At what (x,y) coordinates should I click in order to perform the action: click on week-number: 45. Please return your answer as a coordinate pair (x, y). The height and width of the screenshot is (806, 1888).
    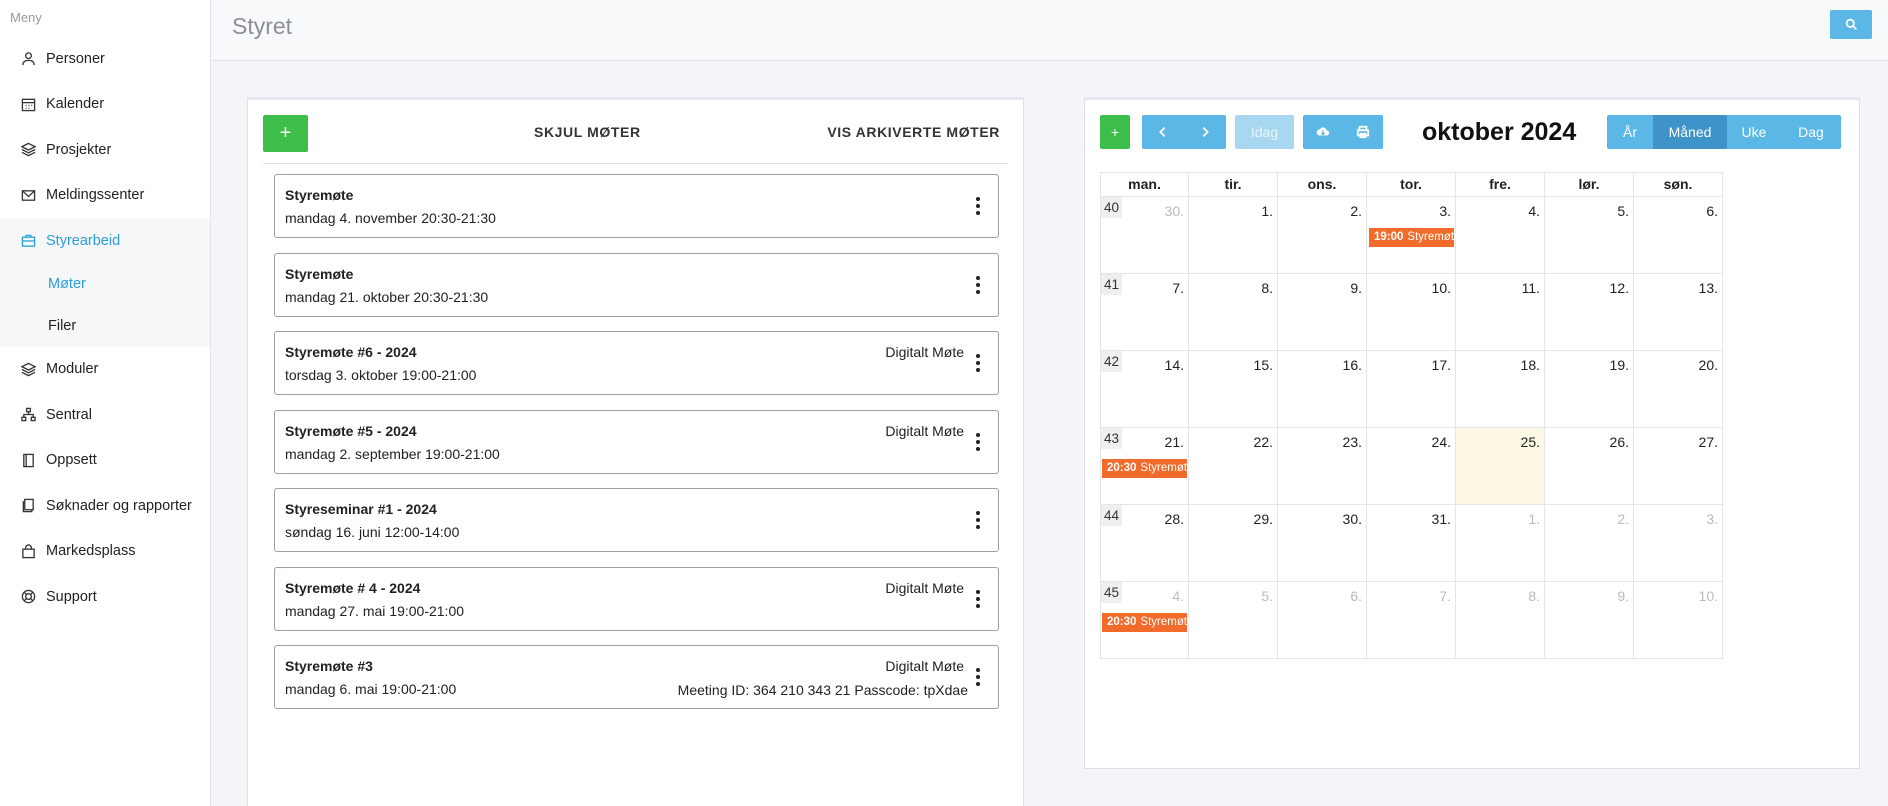
    Looking at the image, I should click on (1111, 592).